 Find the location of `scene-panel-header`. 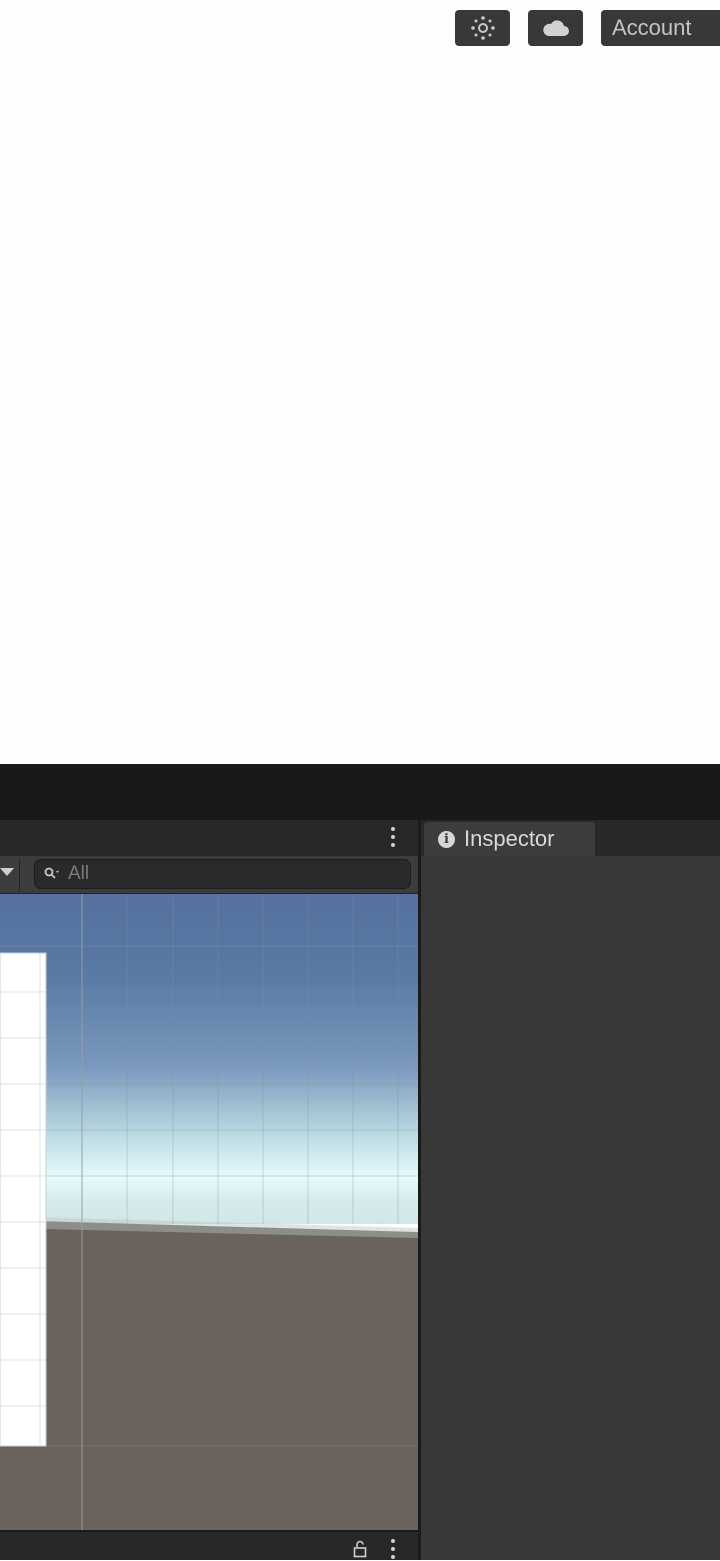

scene-panel-header is located at coordinates (209, 838).